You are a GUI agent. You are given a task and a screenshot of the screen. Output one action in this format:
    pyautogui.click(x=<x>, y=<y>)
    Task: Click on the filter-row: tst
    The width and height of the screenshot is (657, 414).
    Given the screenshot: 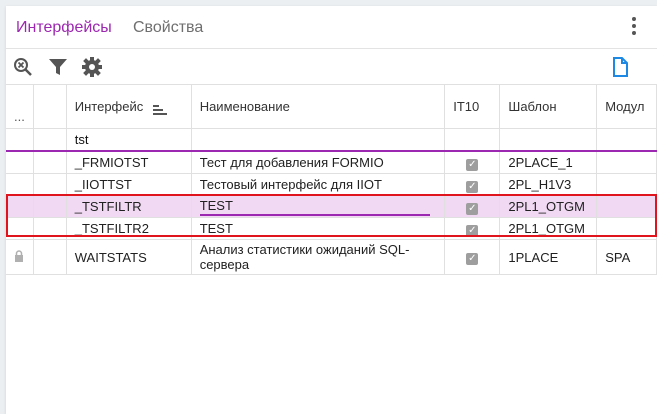 What is the action you would take?
    pyautogui.click(x=331, y=140)
    